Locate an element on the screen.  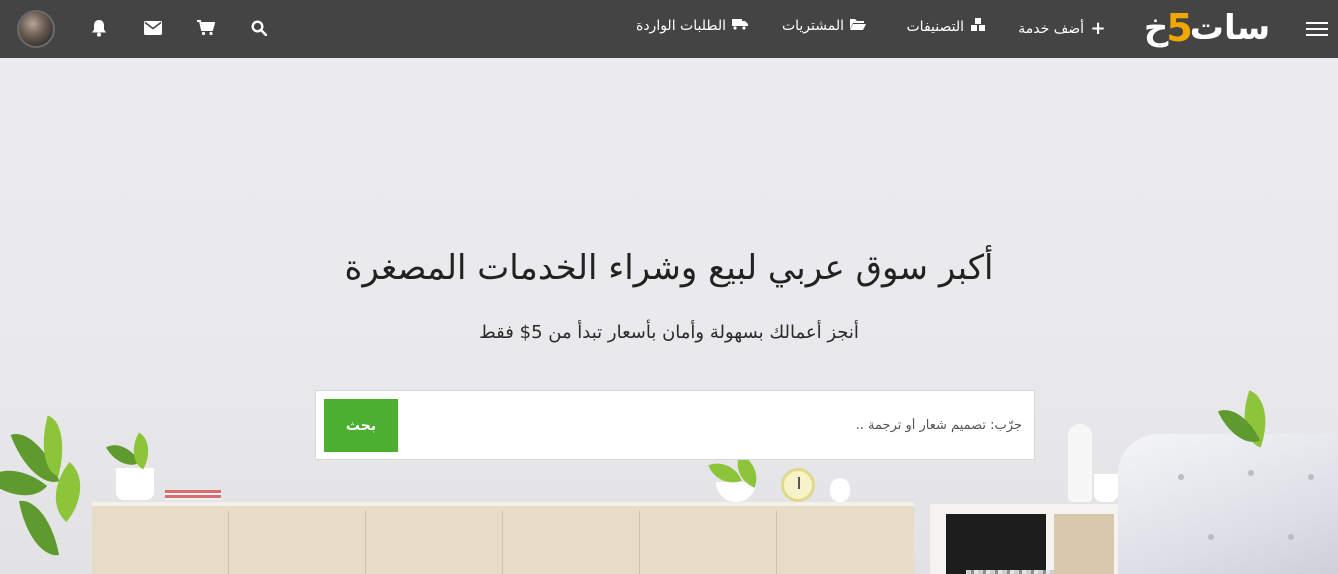
nav-categories: التصنيفات is located at coordinates (947, 27).